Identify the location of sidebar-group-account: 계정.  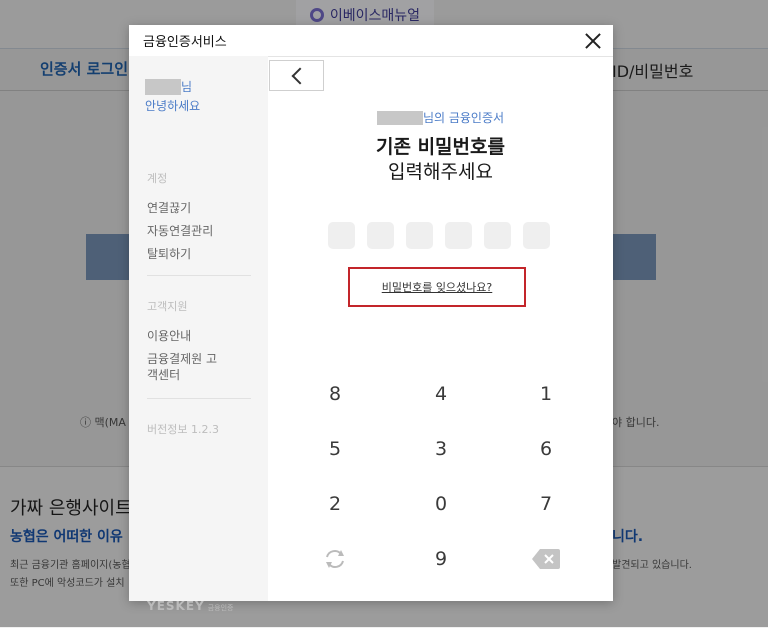
(157, 178).